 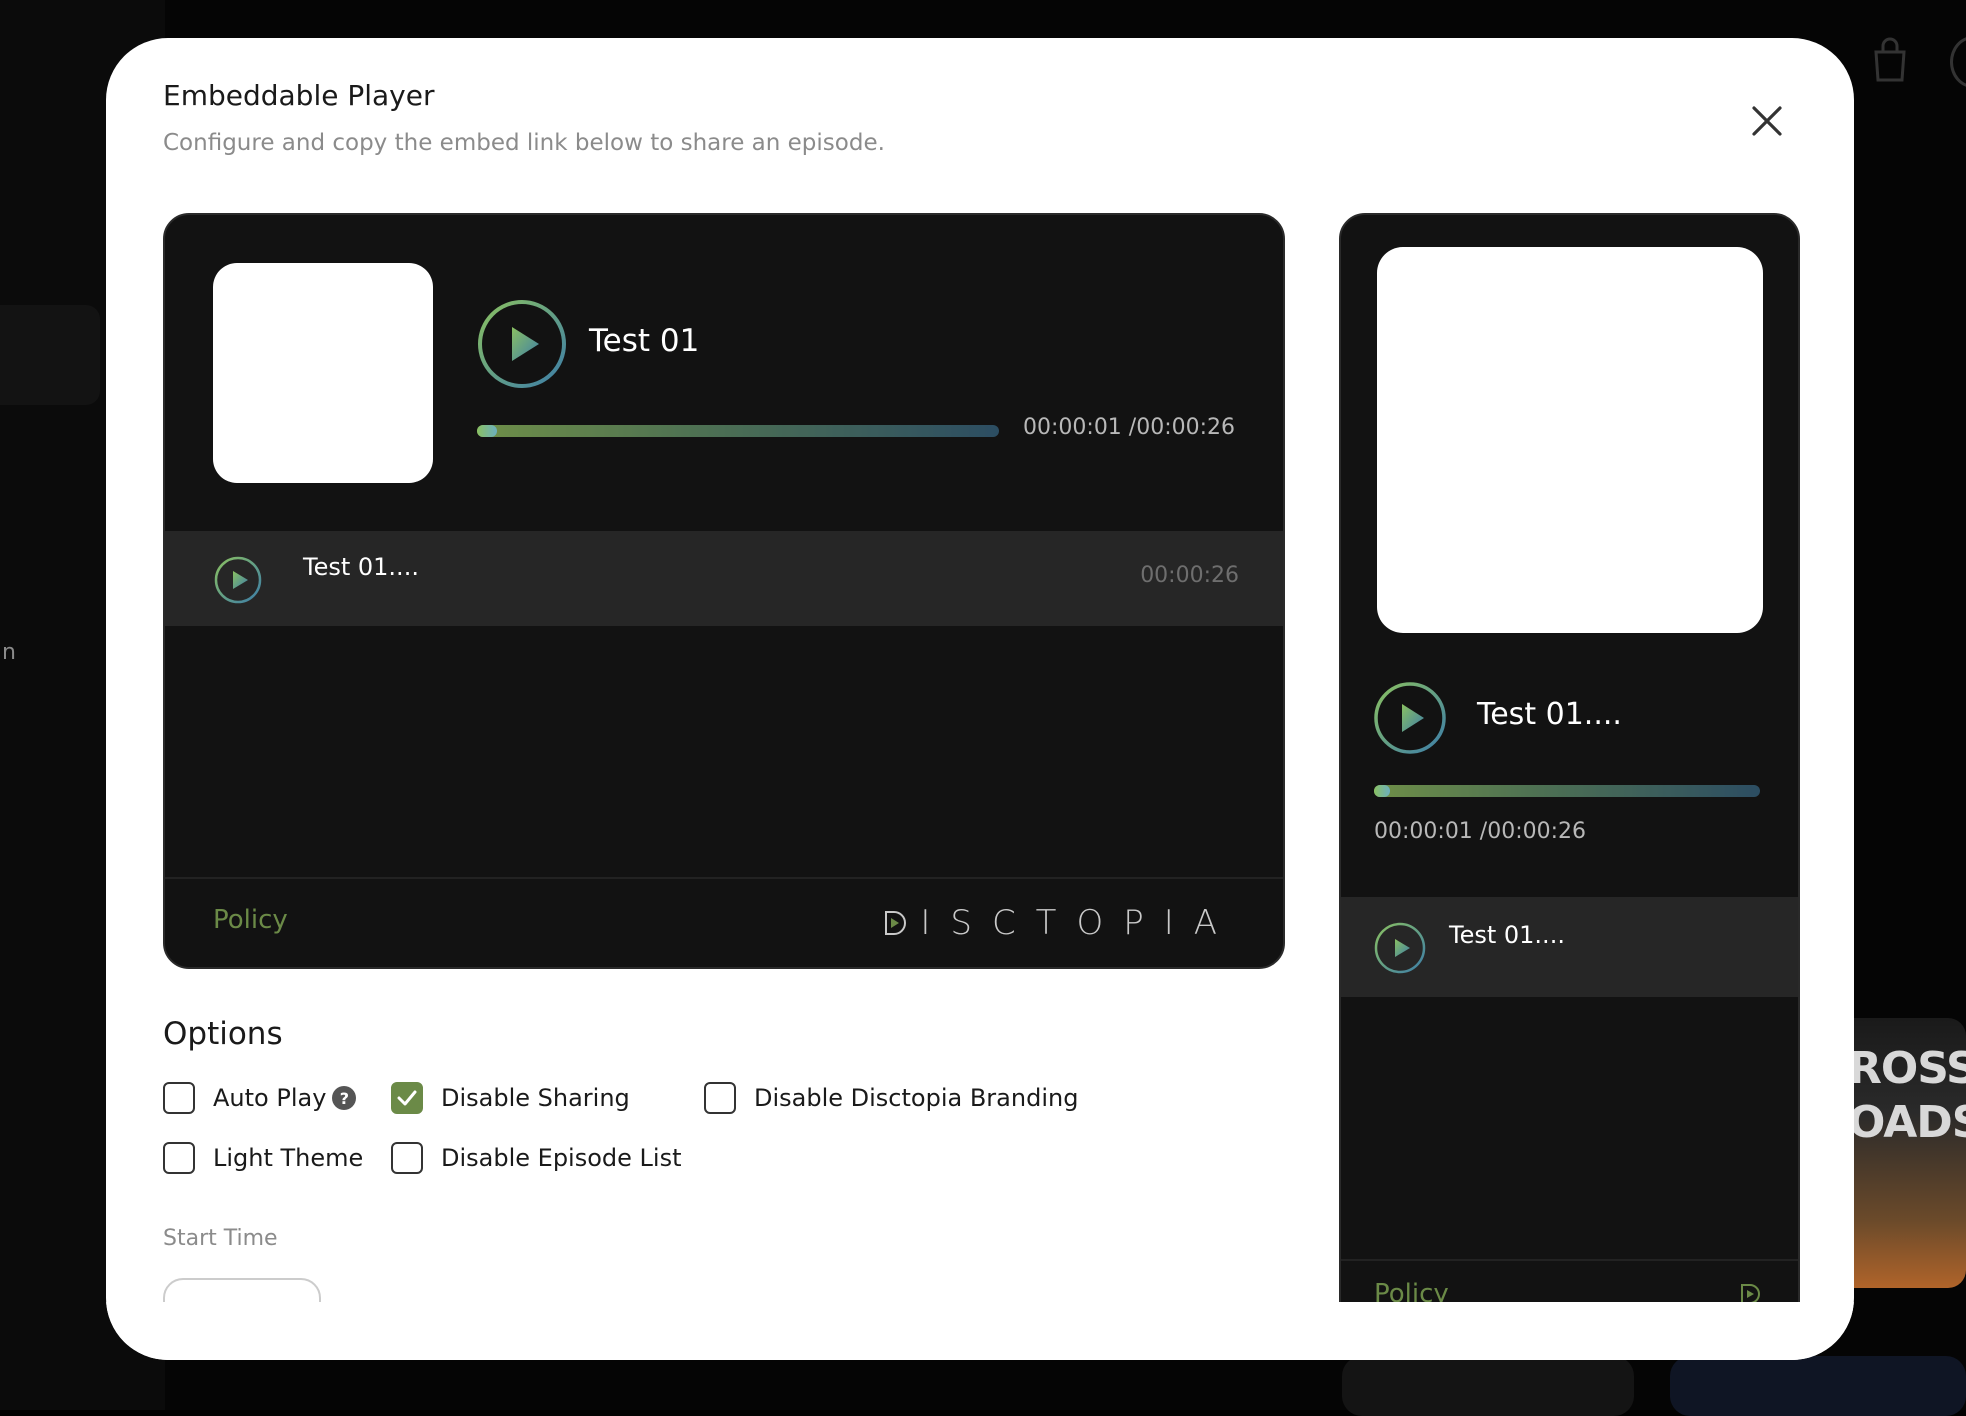 I want to click on option-label: Disable Disctopia Branding, so click(x=916, y=1098).